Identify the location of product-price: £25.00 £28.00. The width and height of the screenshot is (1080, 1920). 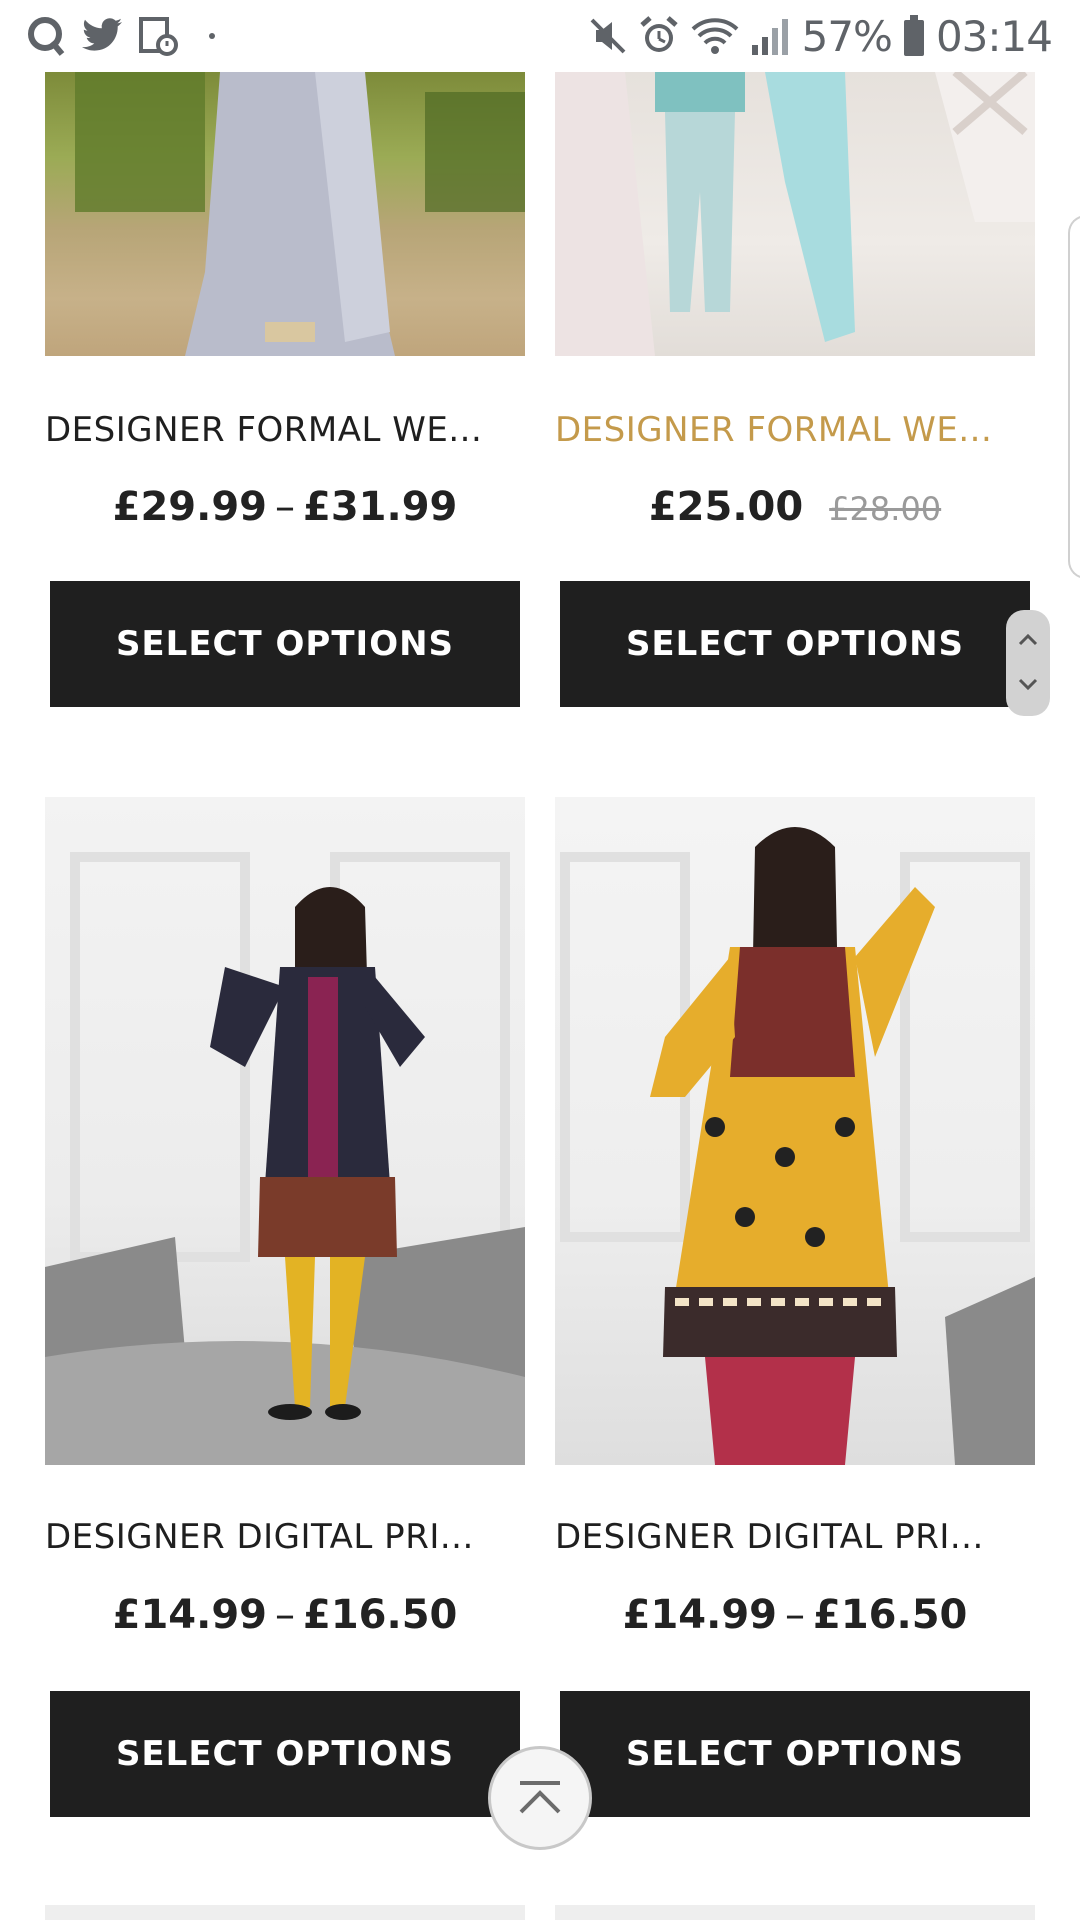
(795, 507).